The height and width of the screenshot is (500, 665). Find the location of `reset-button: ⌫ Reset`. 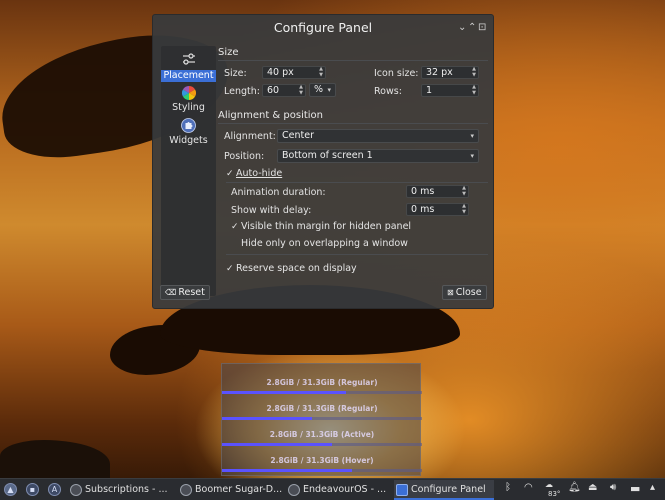

reset-button: ⌫ Reset is located at coordinates (185, 292).